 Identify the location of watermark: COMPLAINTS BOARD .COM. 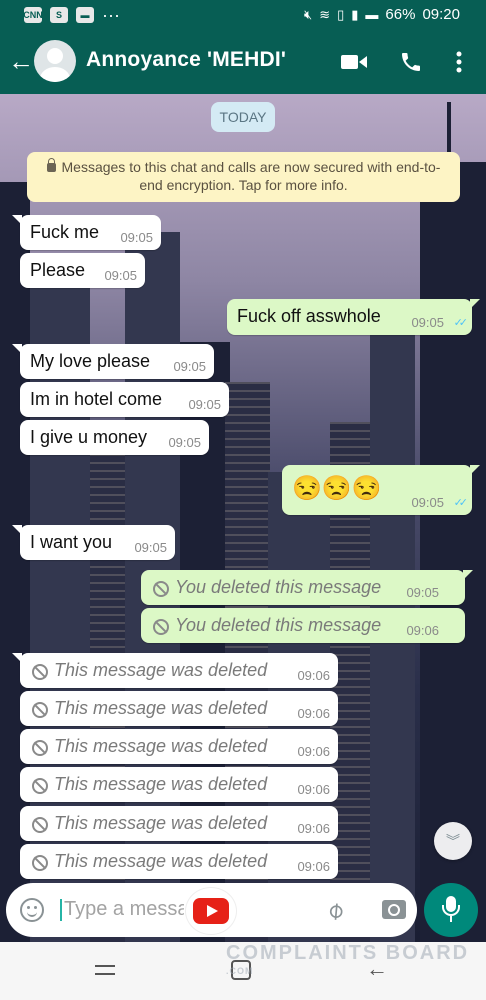
(348, 961).